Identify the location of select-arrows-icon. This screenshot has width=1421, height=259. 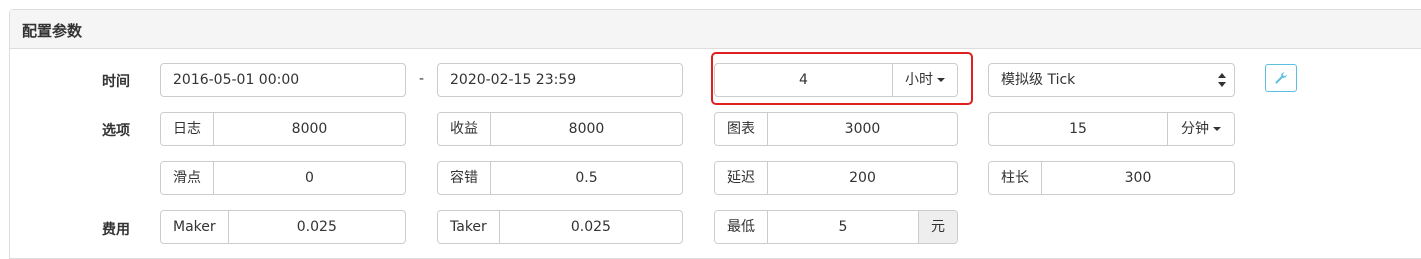
(1222, 80).